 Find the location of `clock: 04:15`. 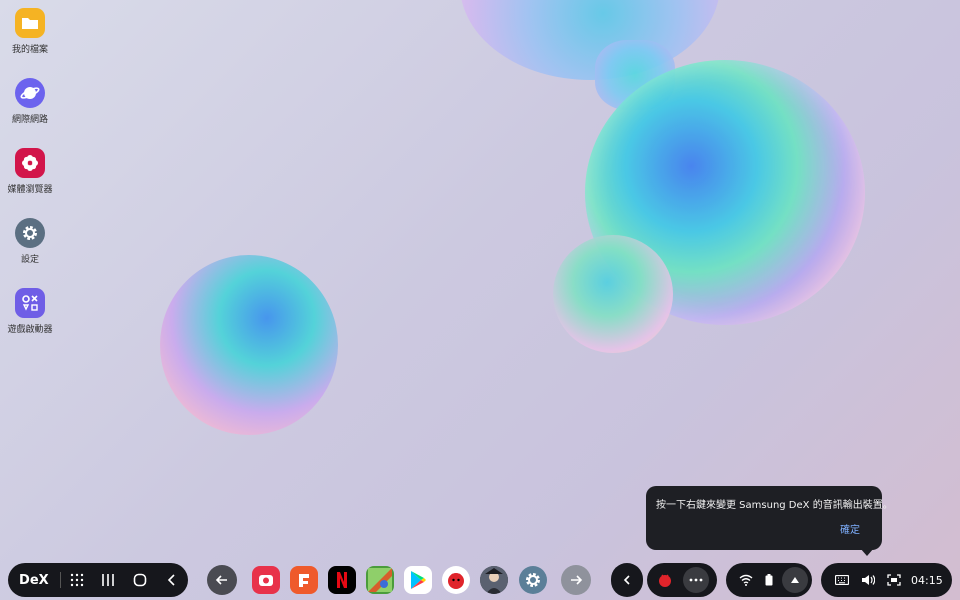

clock: 04:15 is located at coordinates (927, 580).